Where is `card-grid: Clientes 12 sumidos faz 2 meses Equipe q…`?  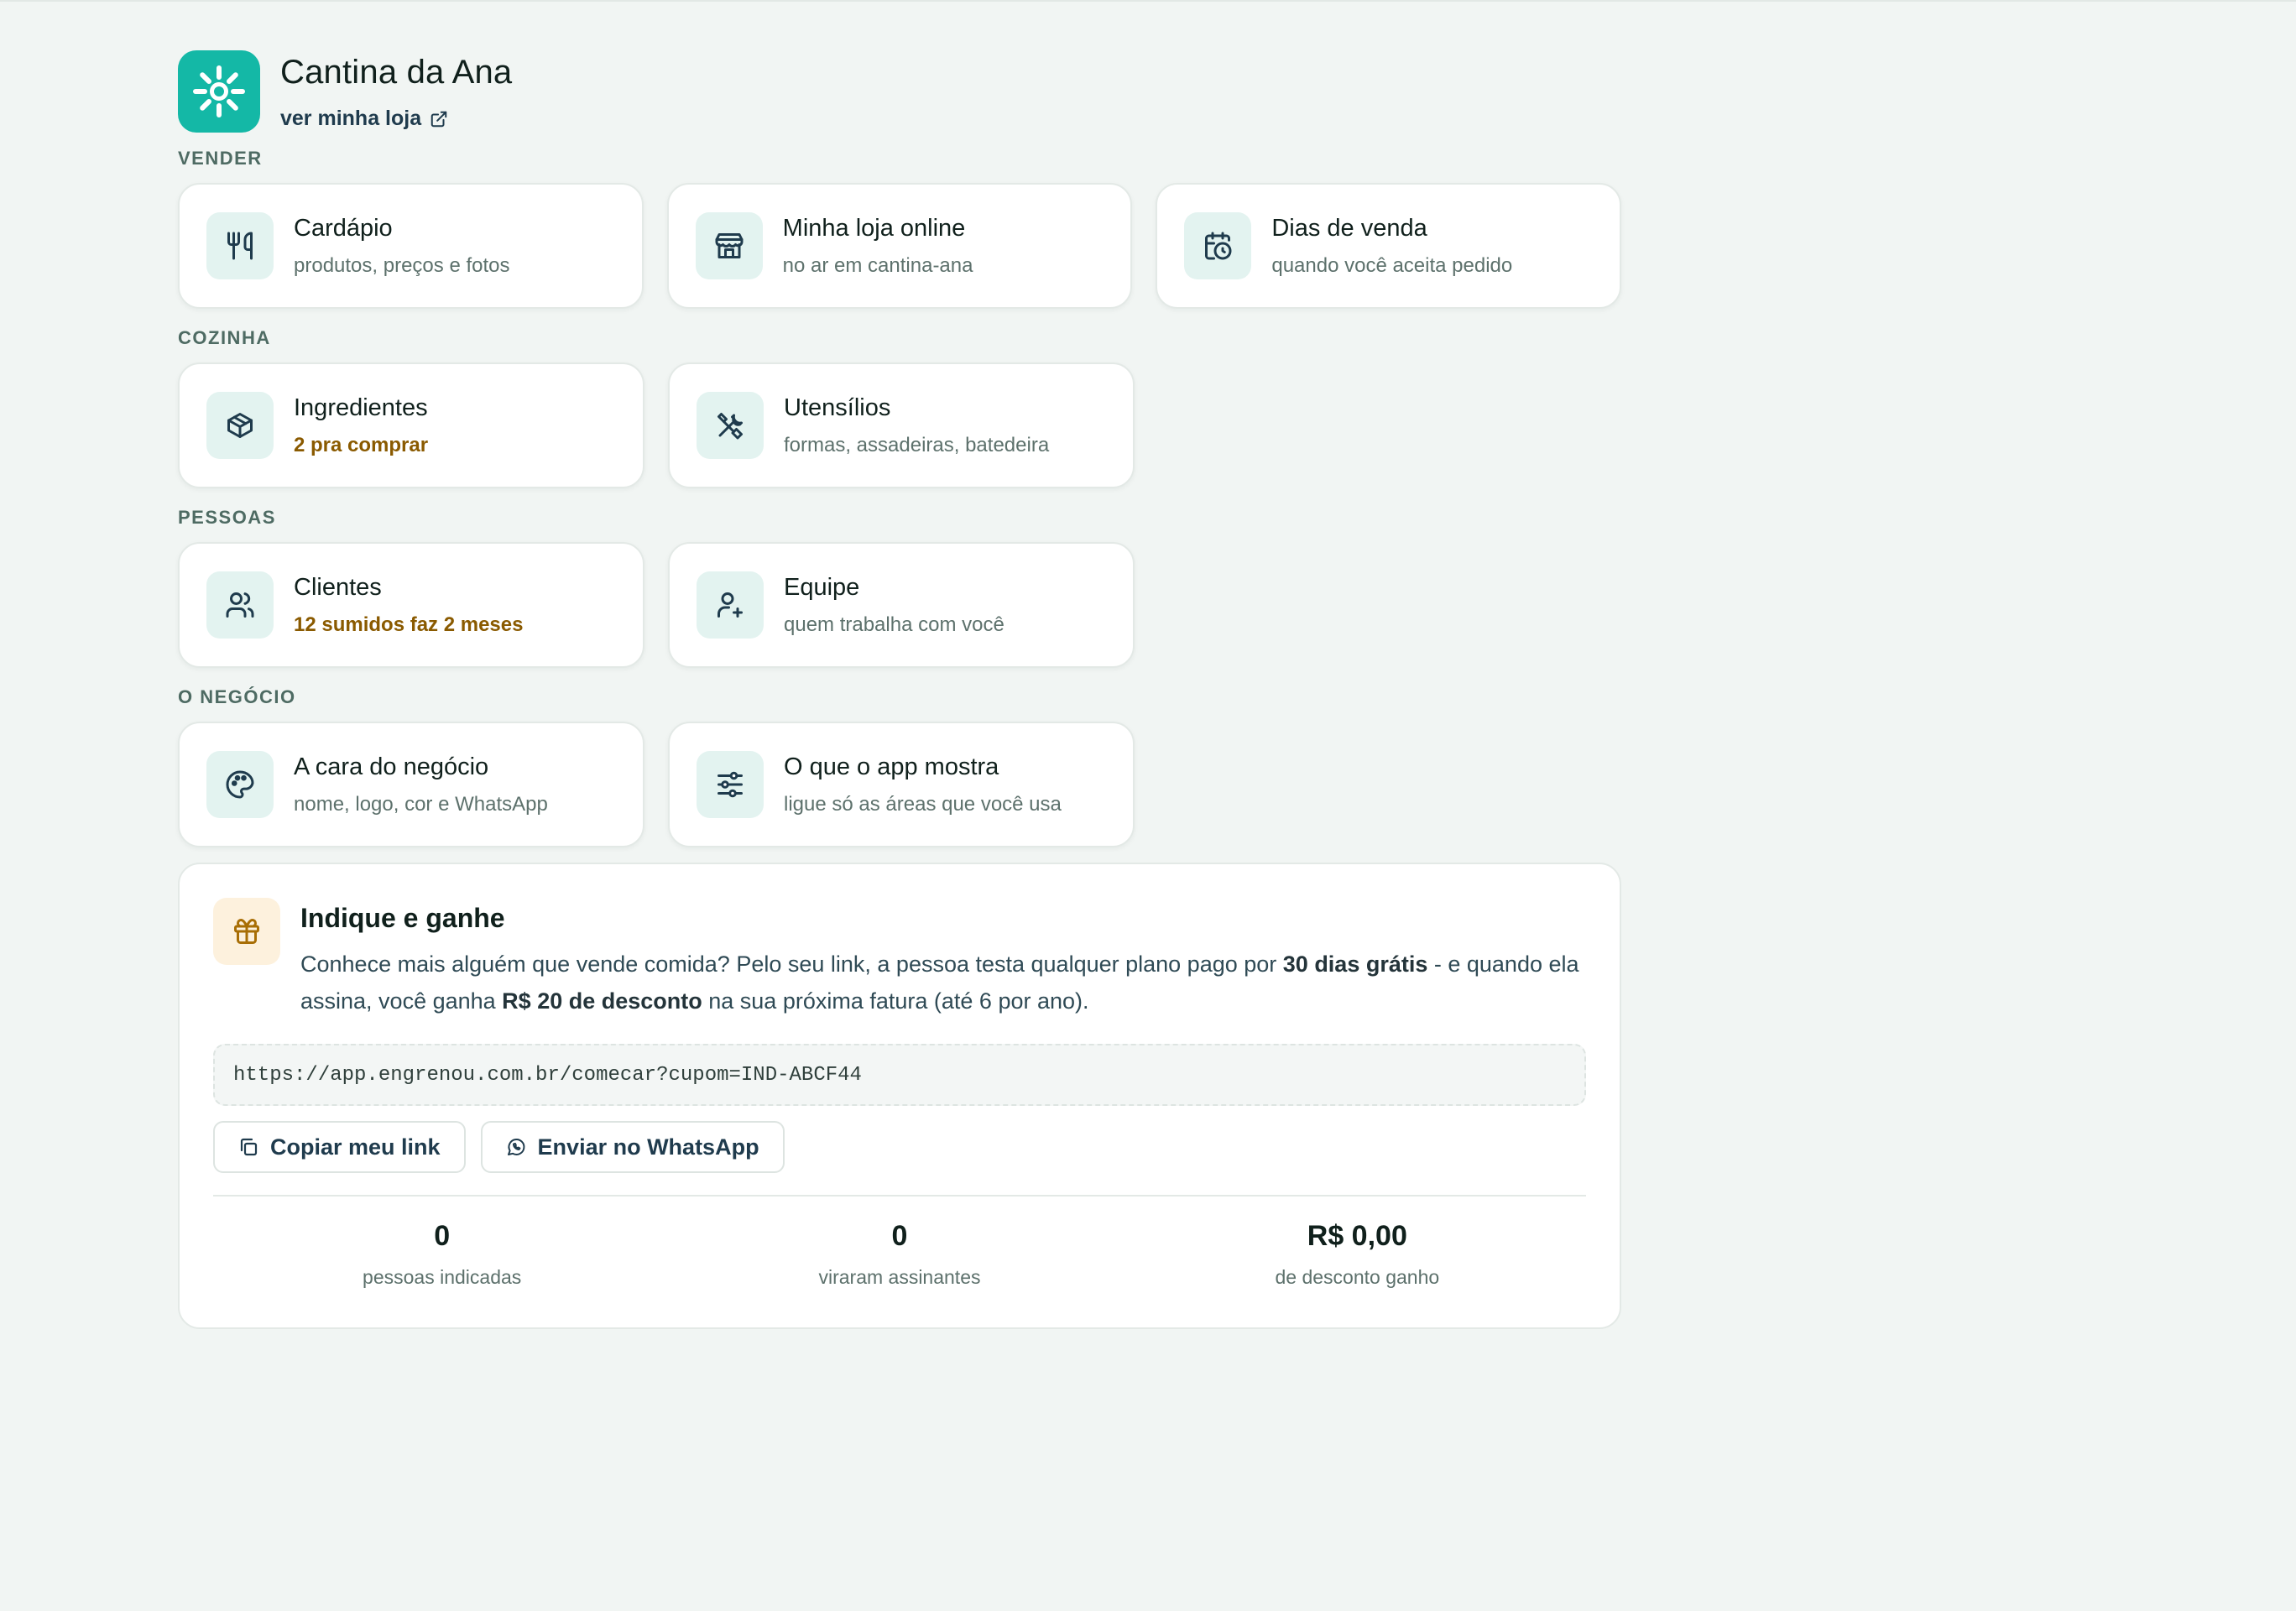
card-grid: Clientes 12 sumidos faz 2 meses Equipe q… is located at coordinates (899, 605).